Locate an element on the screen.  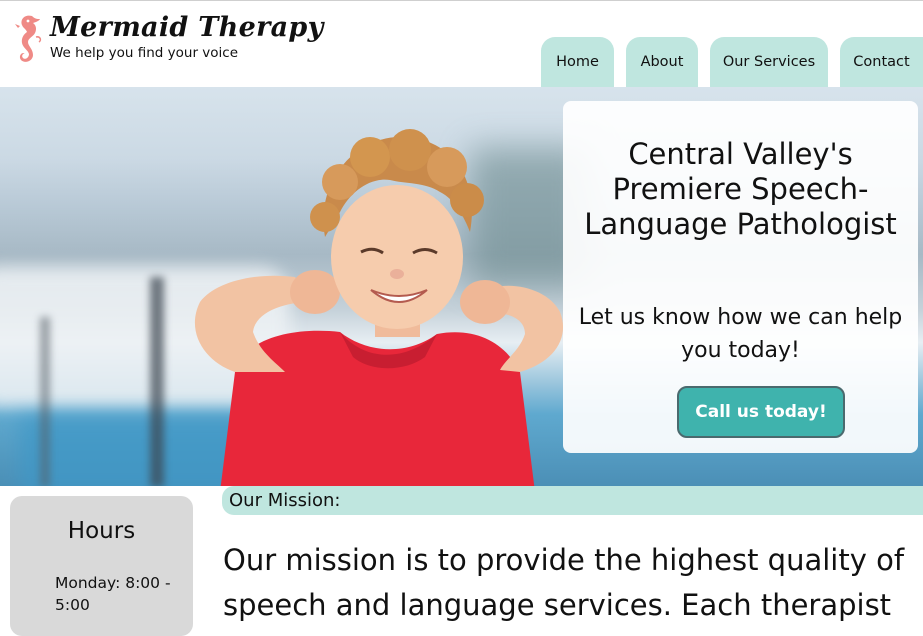
mission-header-bar: Our Mission: is located at coordinates (572, 500).